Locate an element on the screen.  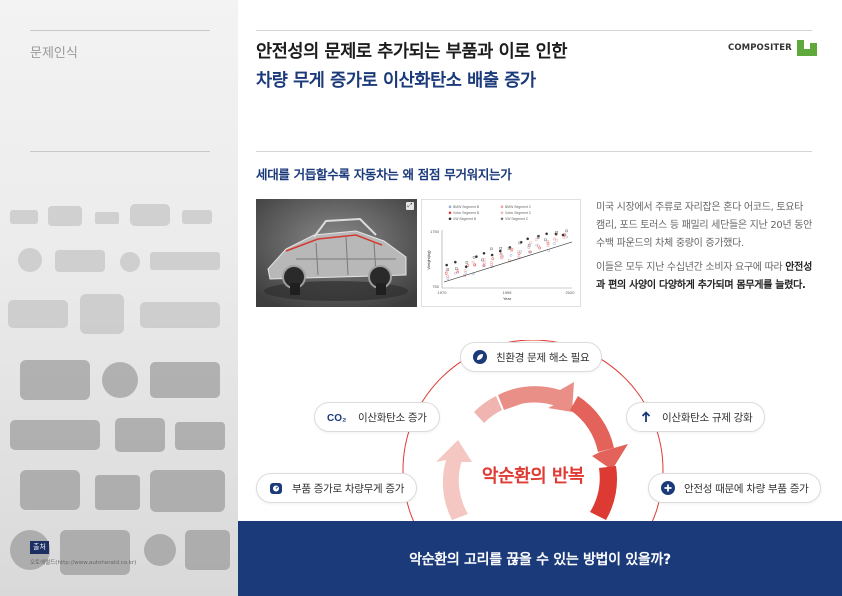
page-title-line1: 안전성의 문제로 추가되는 부품과 이로 인한 is located at coordinates (412, 52).